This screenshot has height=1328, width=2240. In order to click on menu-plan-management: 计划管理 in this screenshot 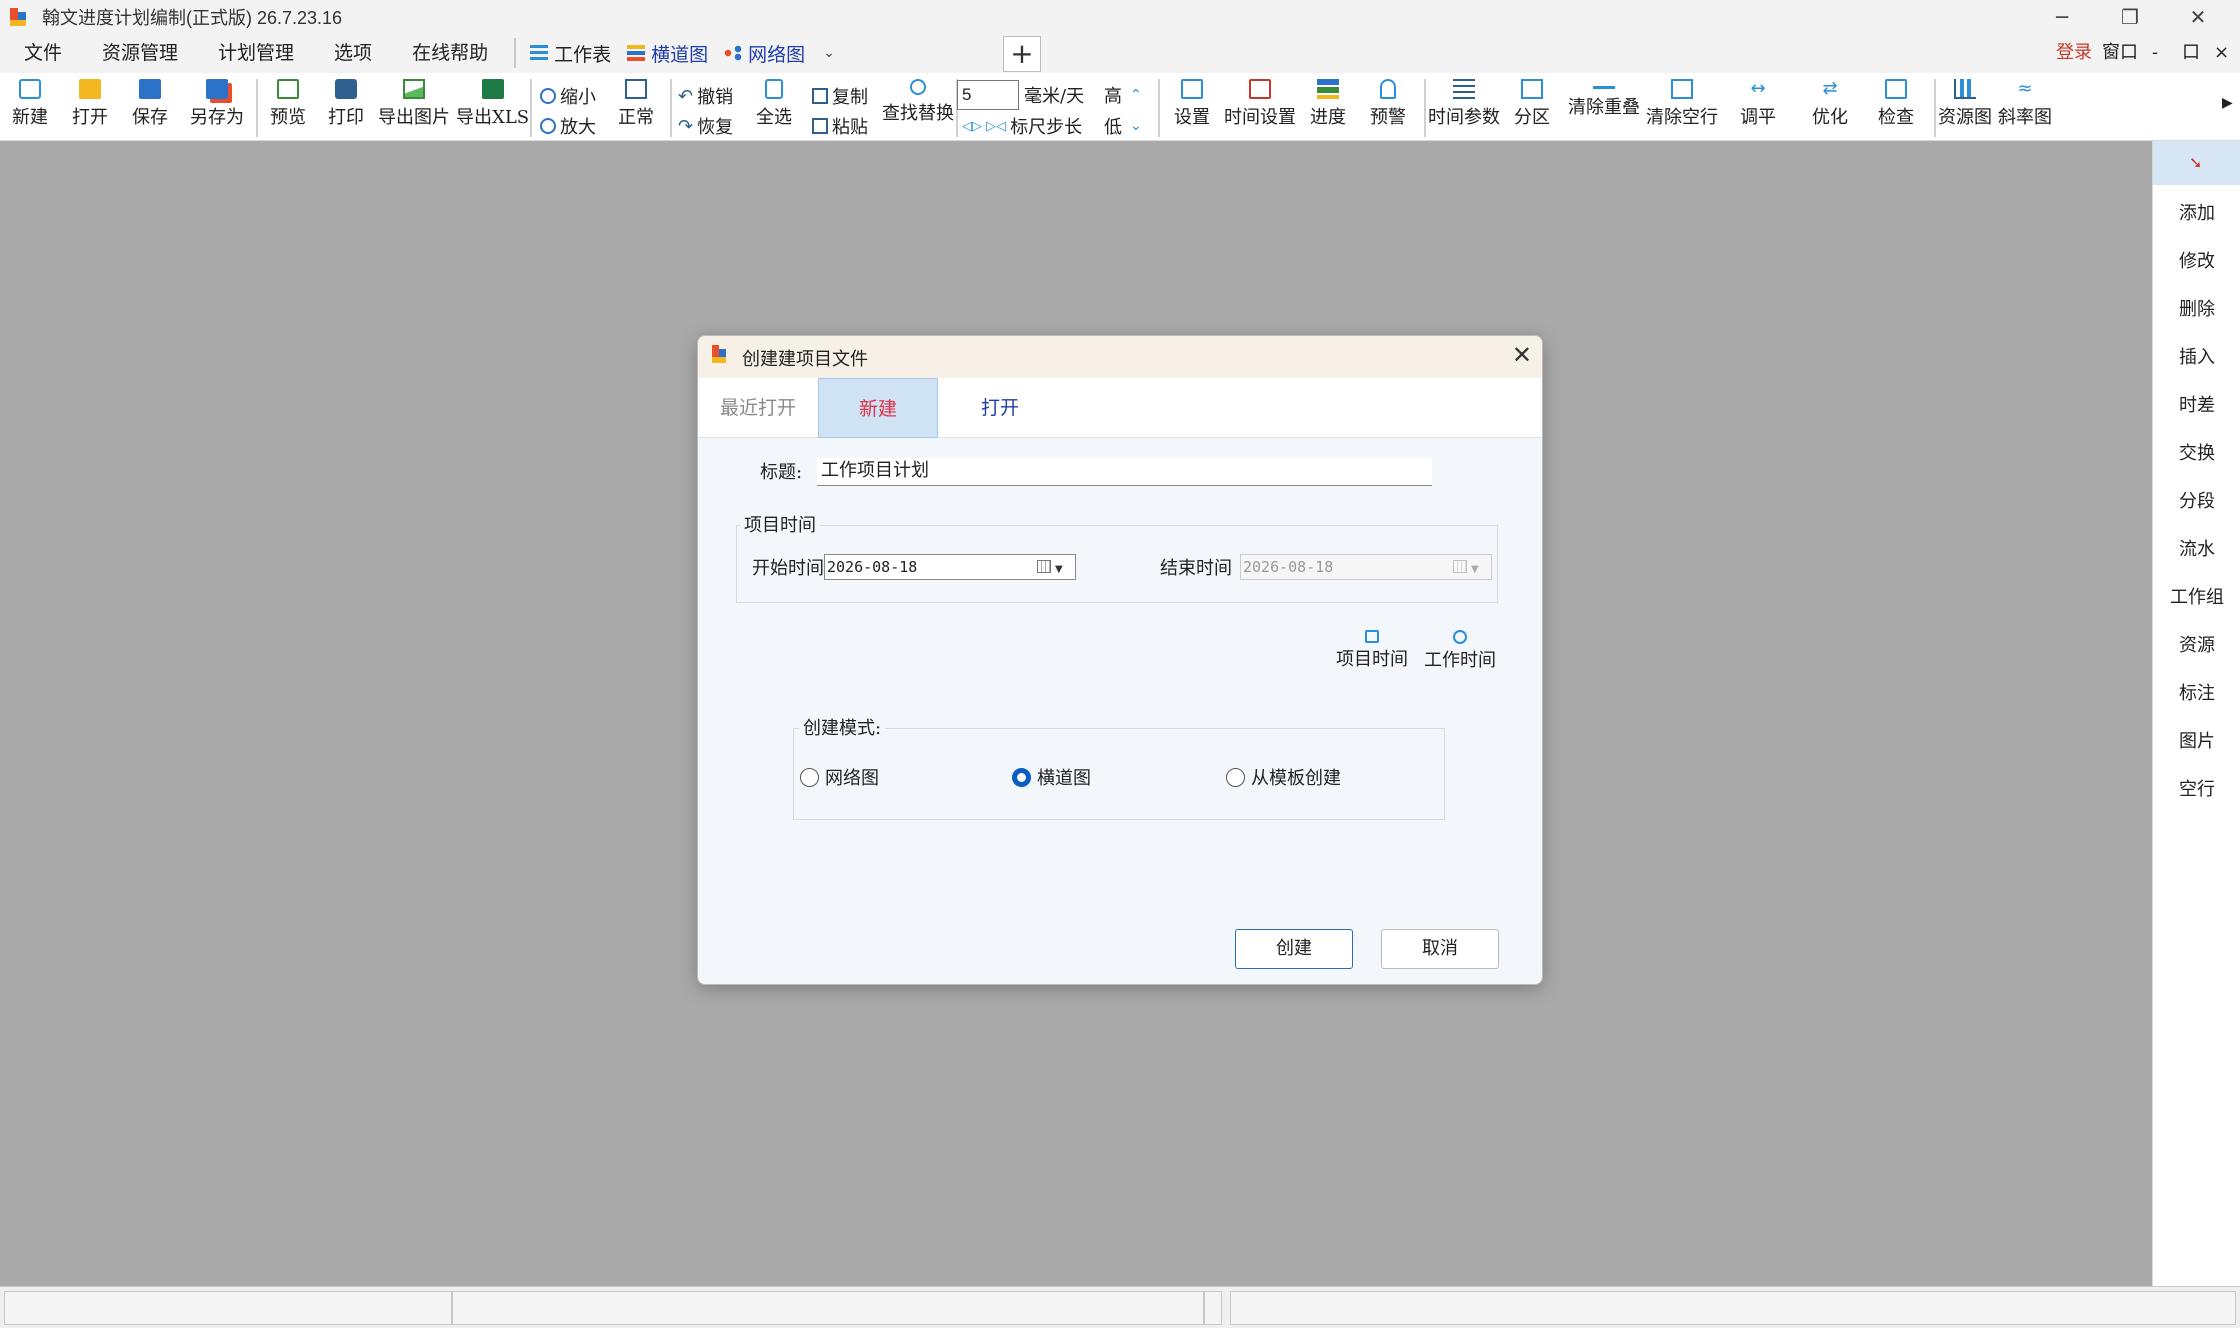, I will do `click(256, 53)`.